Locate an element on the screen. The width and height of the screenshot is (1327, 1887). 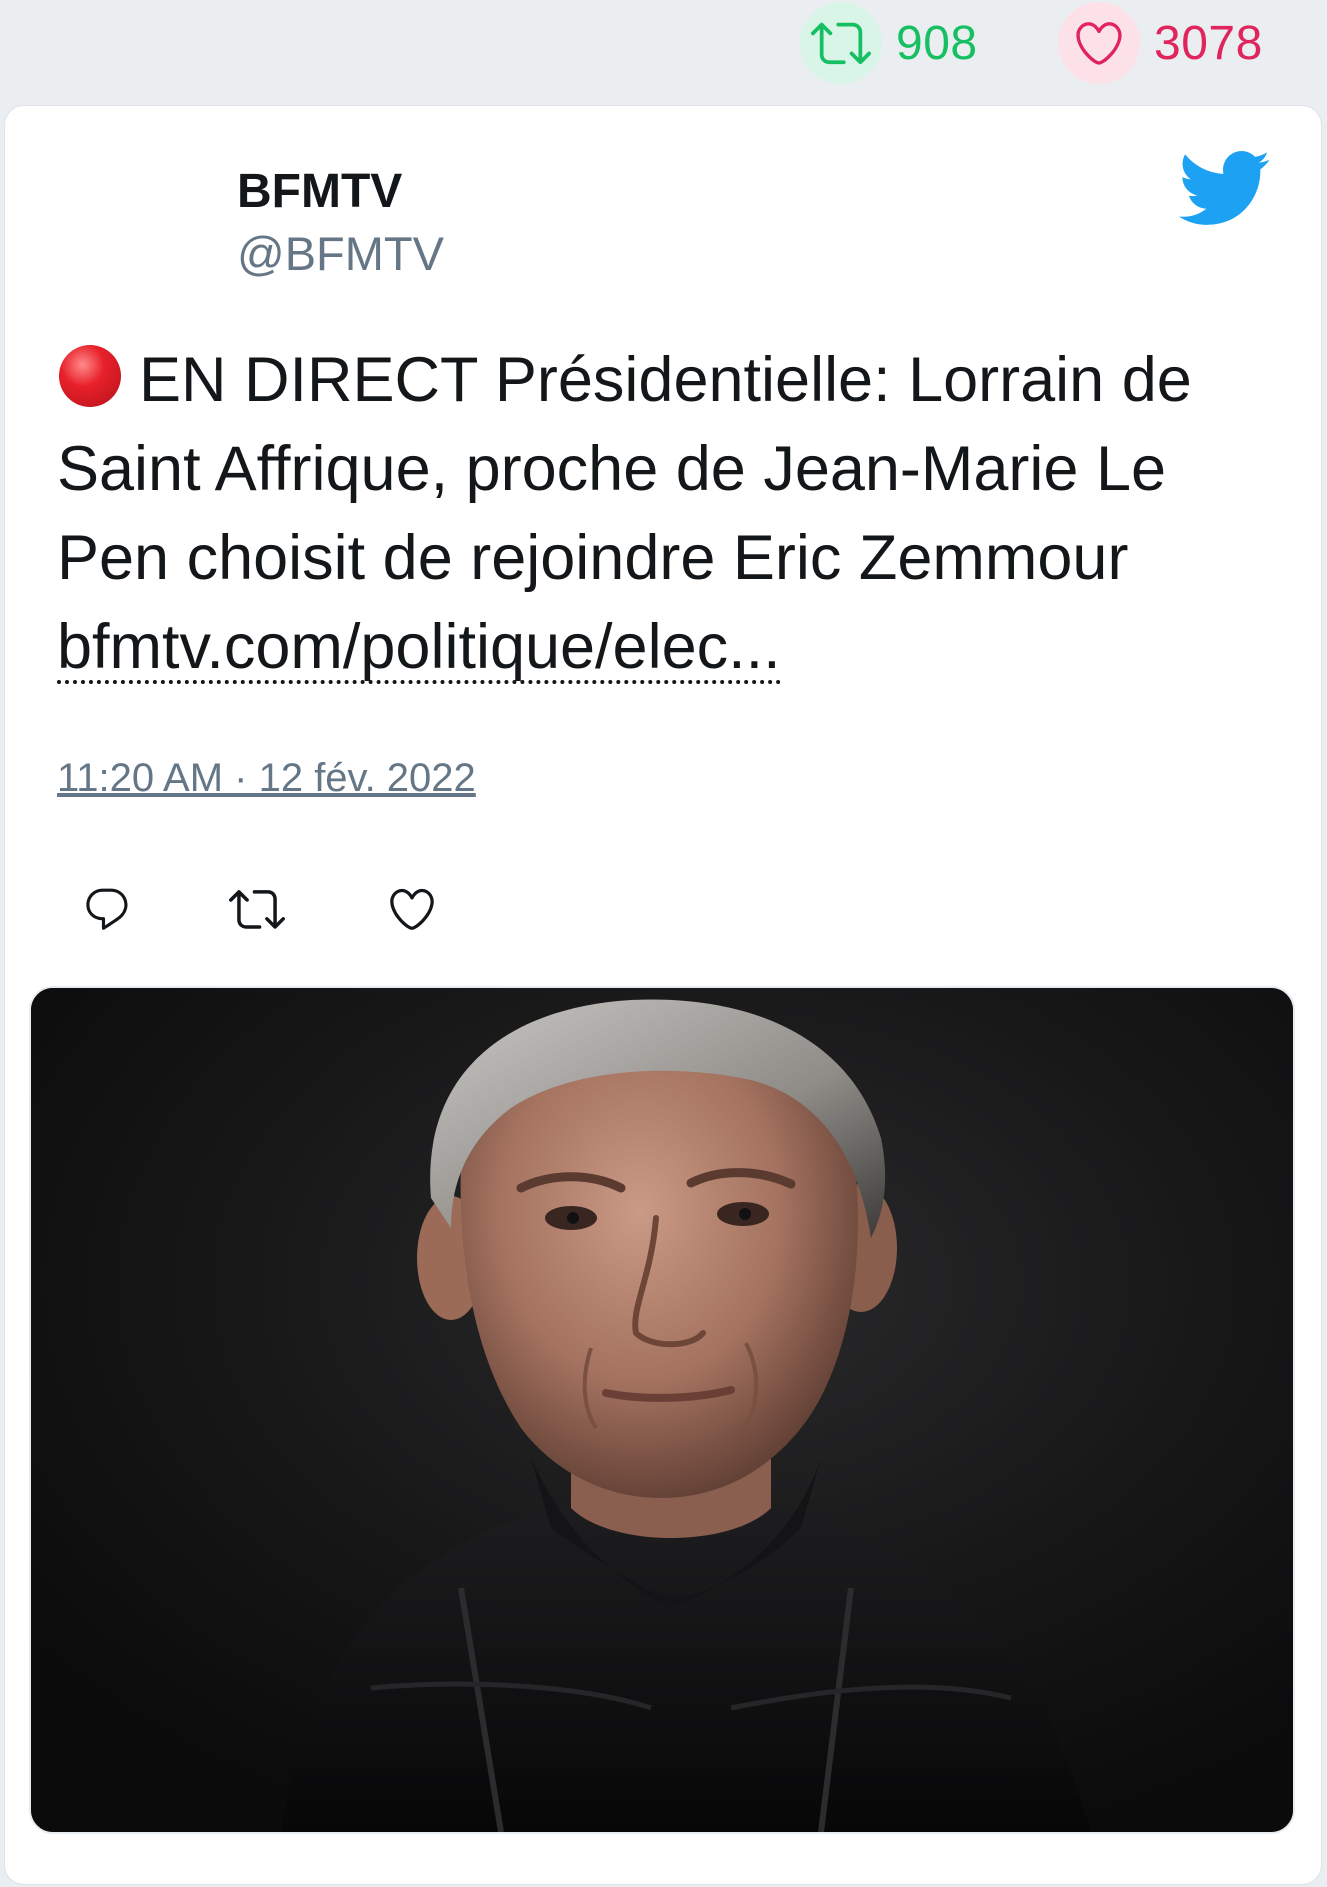
retweet-count: 908 is located at coordinates (937, 43).